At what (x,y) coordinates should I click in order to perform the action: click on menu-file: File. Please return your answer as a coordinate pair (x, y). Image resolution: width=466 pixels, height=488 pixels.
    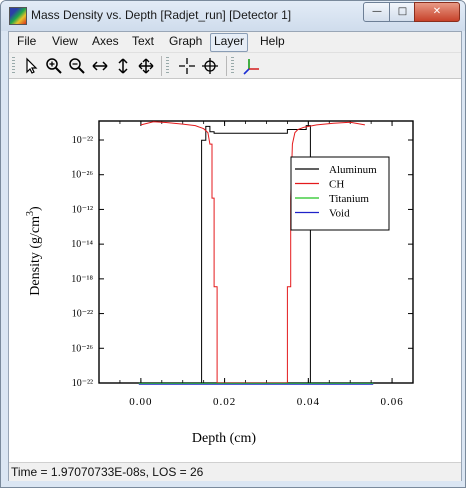
    Looking at the image, I should click on (26, 41).